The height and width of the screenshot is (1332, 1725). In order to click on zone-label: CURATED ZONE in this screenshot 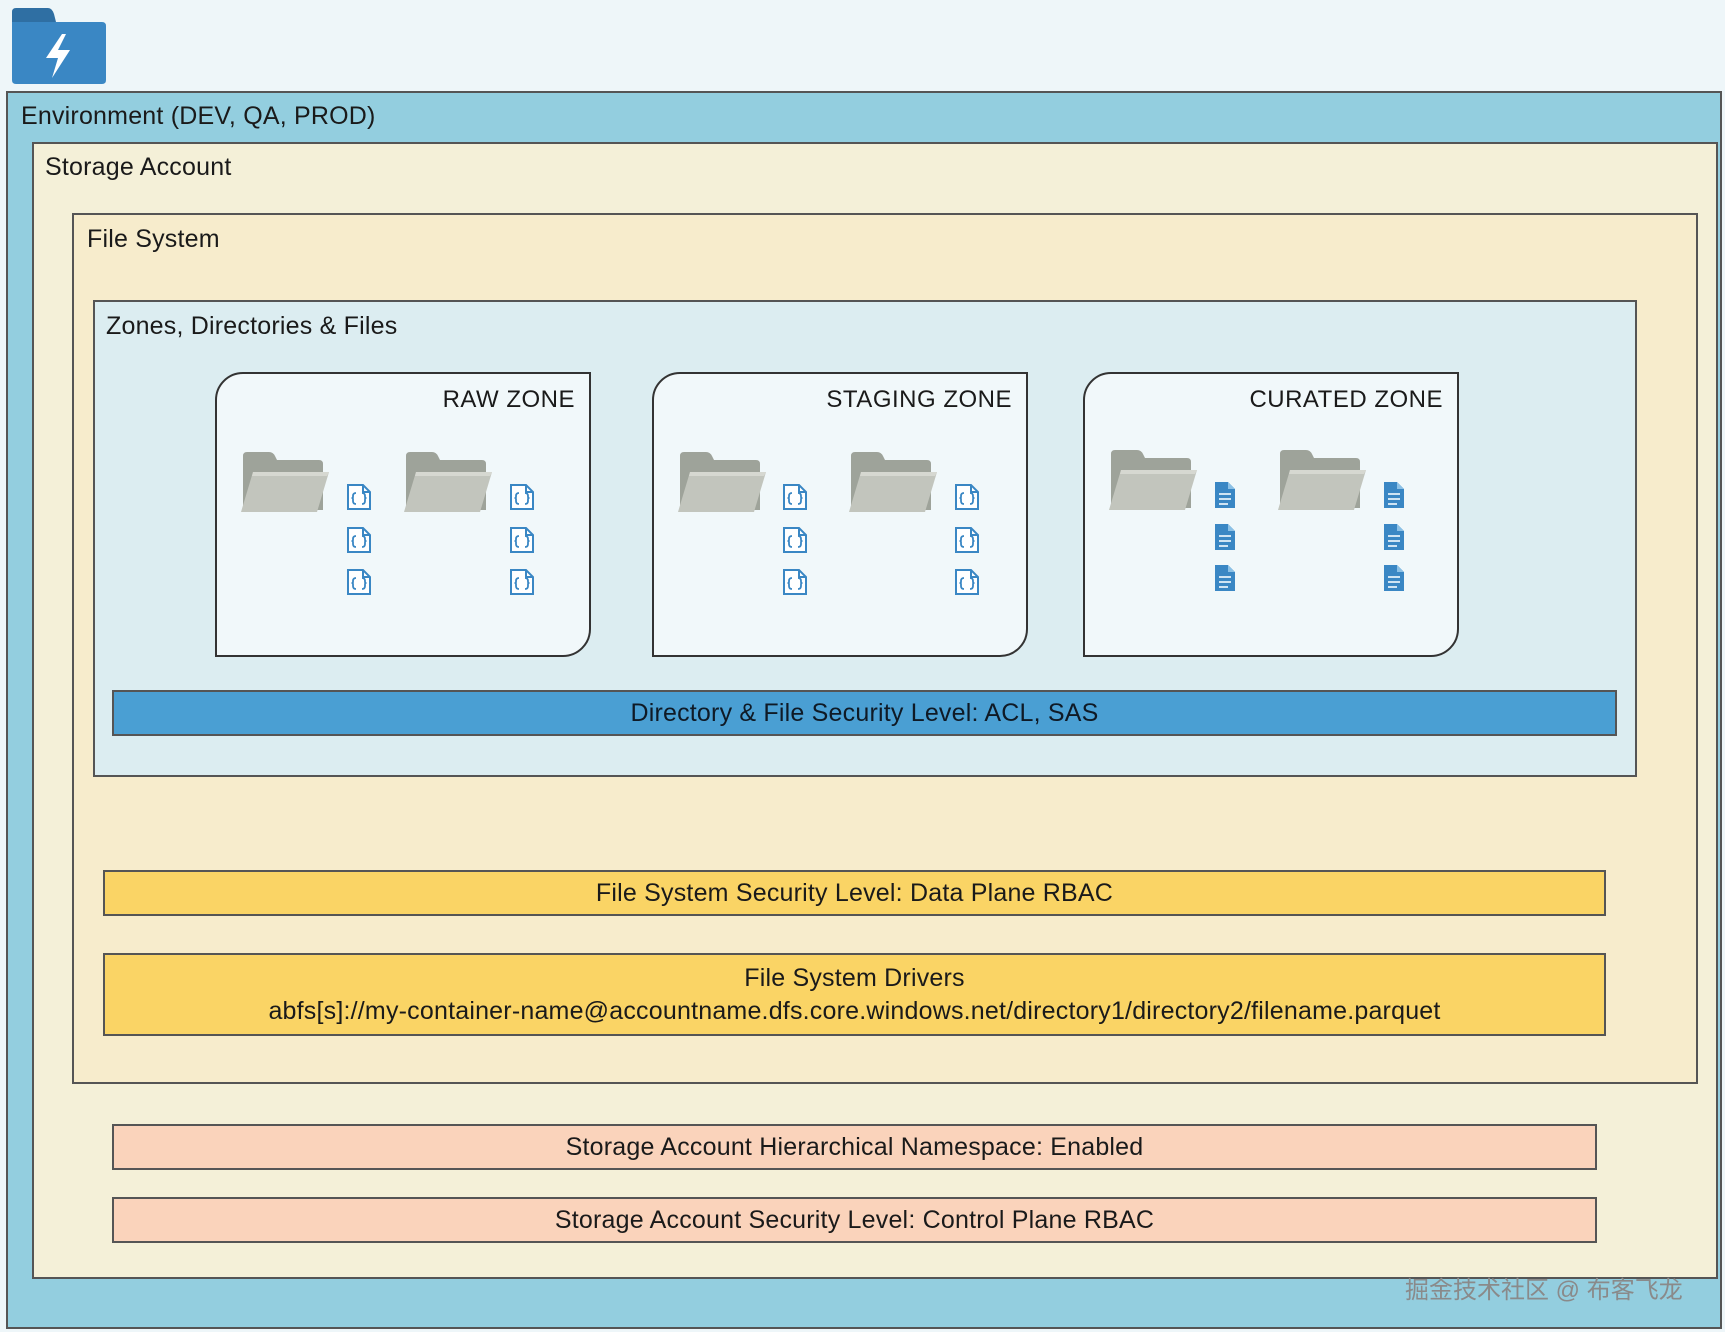, I will do `click(1346, 399)`.